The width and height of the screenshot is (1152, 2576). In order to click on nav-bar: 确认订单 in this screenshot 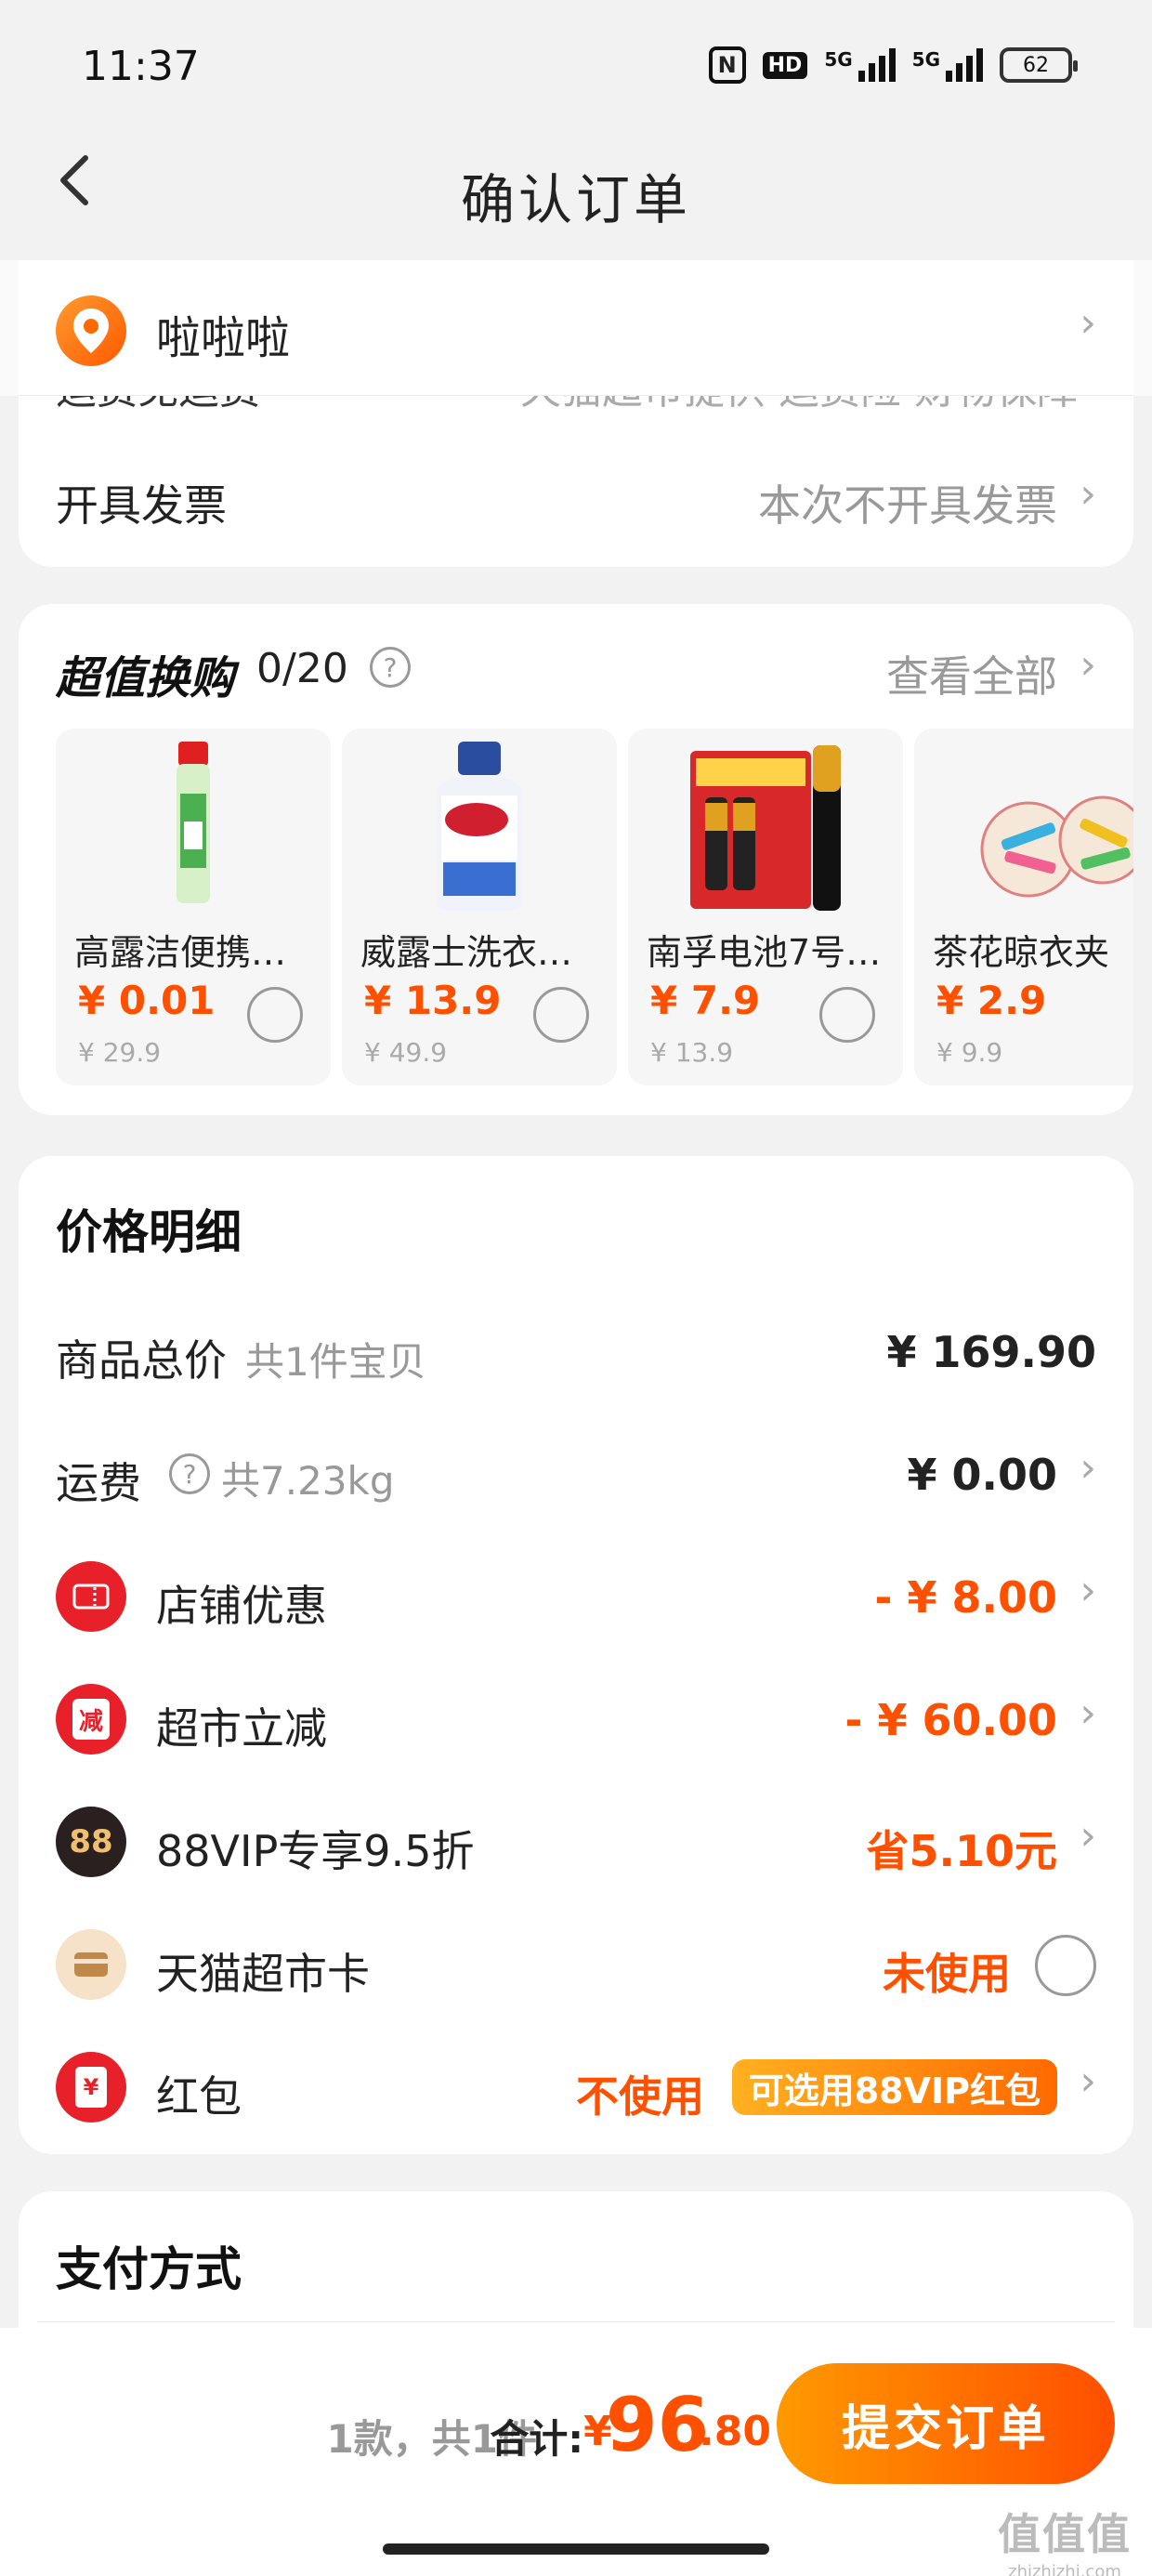, I will do `click(576, 181)`.